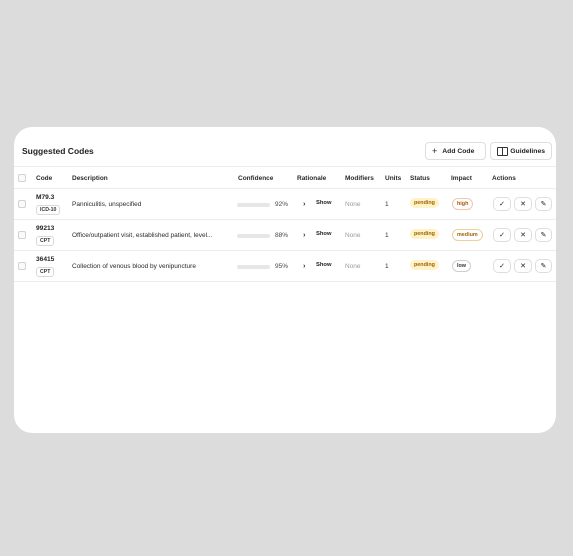 This screenshot has width=573, height=556. Describe the element at coordinates (393, 178) in the screenshot. I see `column-header-units: Units` at that location.